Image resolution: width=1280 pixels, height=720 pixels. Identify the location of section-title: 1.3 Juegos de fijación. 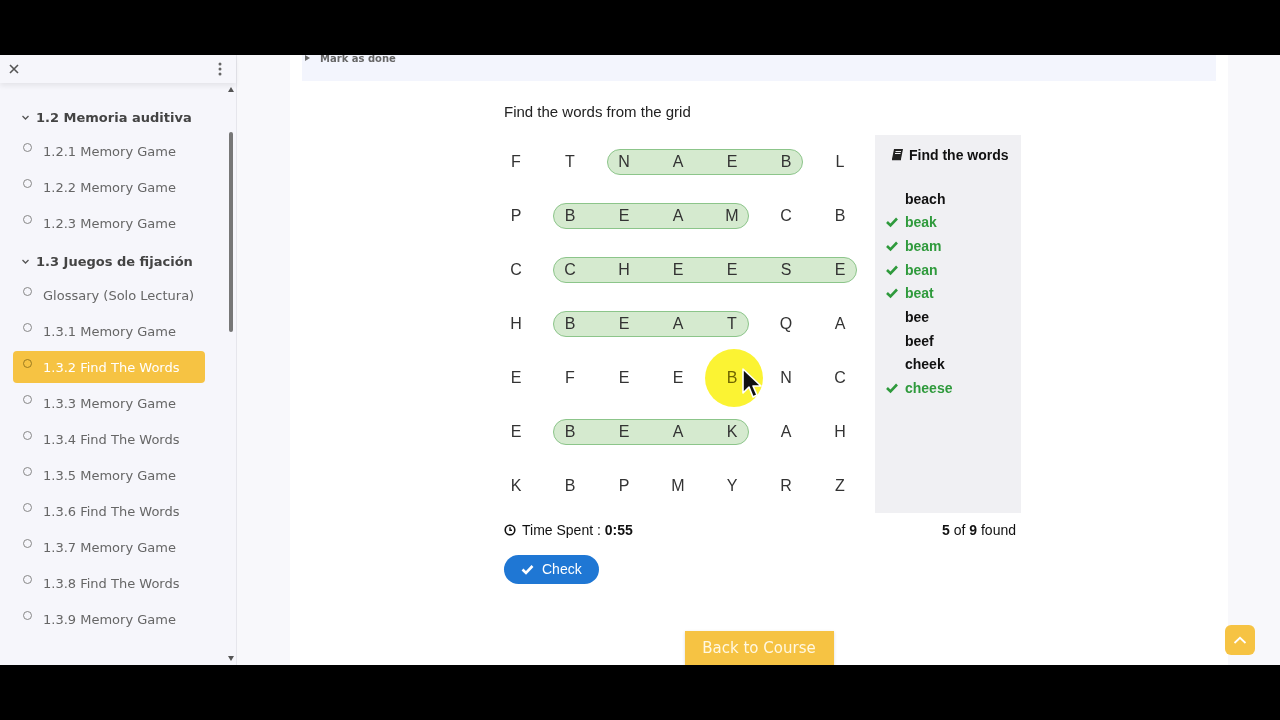
(114, 261).